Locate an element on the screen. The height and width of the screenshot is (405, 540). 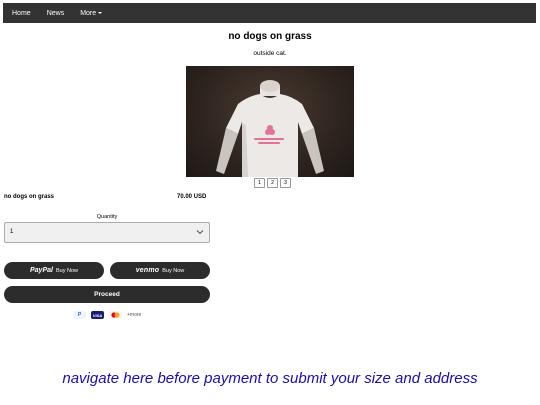
product-subtitle: outside cat. is located at coordinates (270, 53).